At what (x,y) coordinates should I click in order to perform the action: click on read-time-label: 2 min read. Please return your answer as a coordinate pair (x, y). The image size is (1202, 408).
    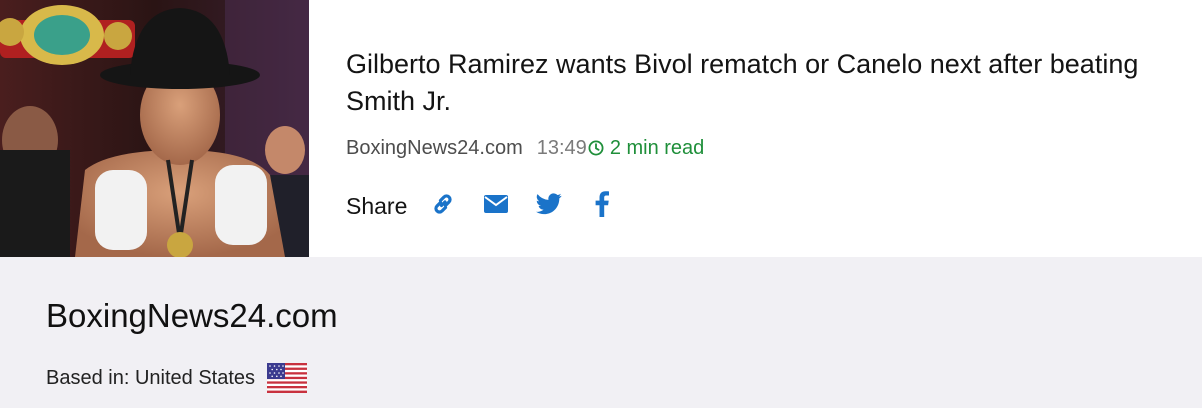
    Looking at the image, I should click on (657, 148).